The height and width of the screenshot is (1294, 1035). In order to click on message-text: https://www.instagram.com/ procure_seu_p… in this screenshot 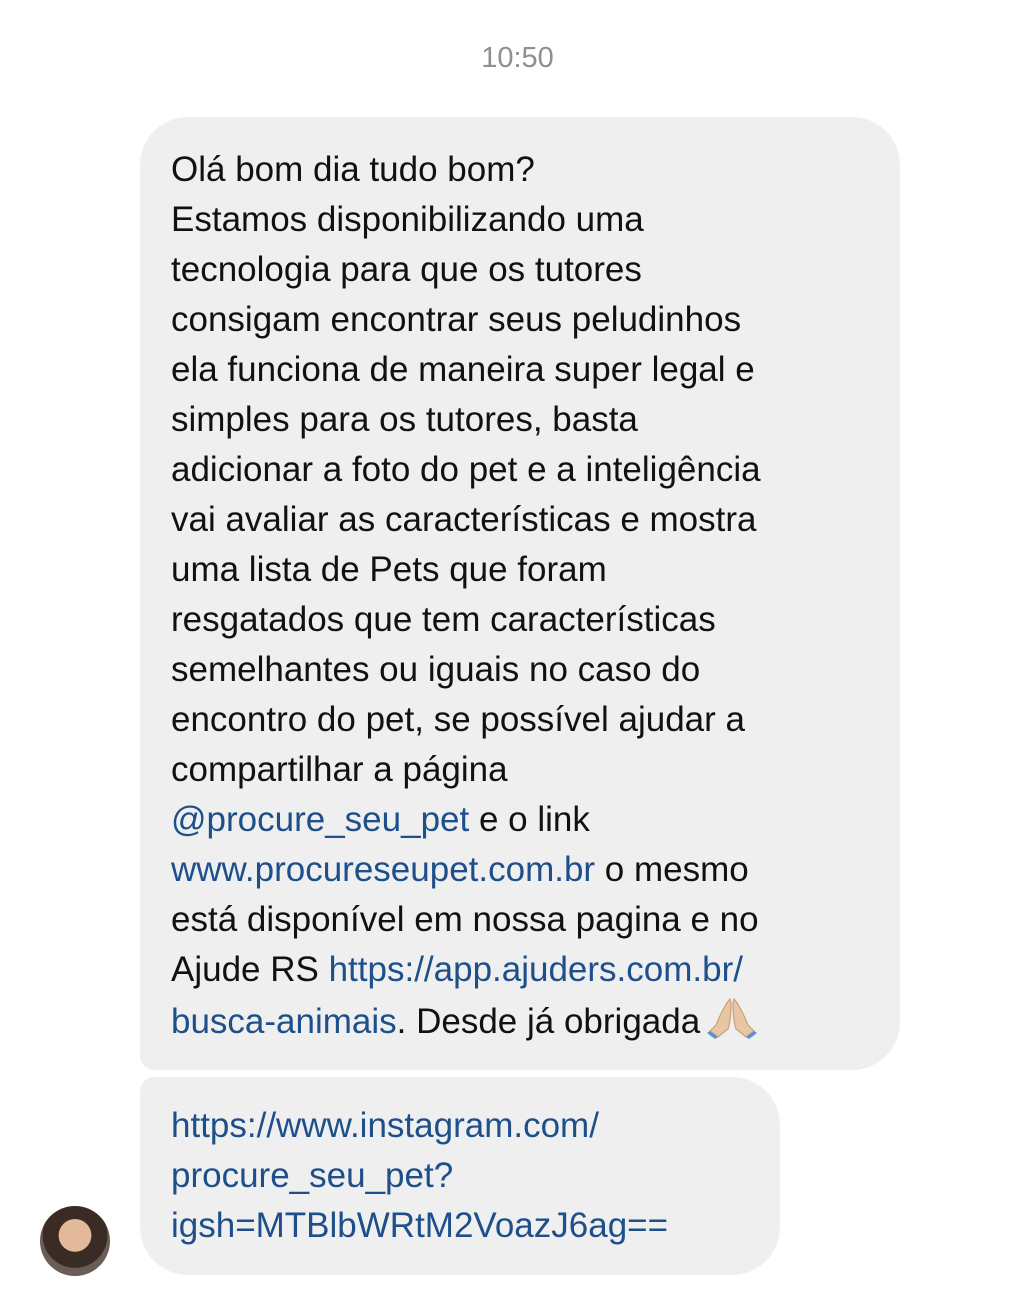, I will do `click(460, 1176)`.